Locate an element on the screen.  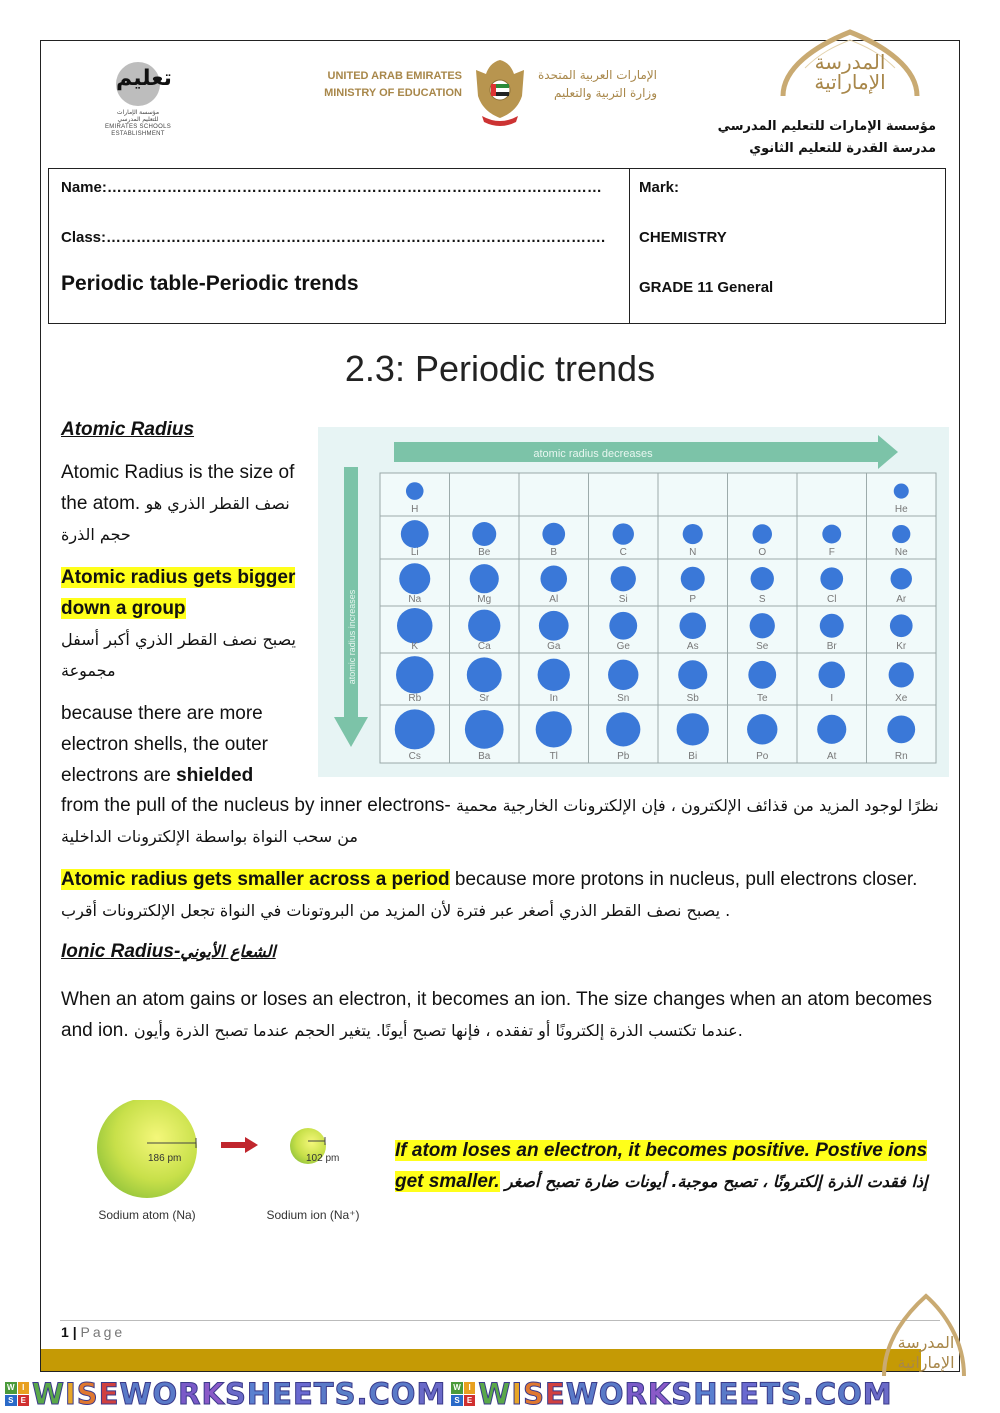
element-symbol: Bi is located at coordinates (692, 756).